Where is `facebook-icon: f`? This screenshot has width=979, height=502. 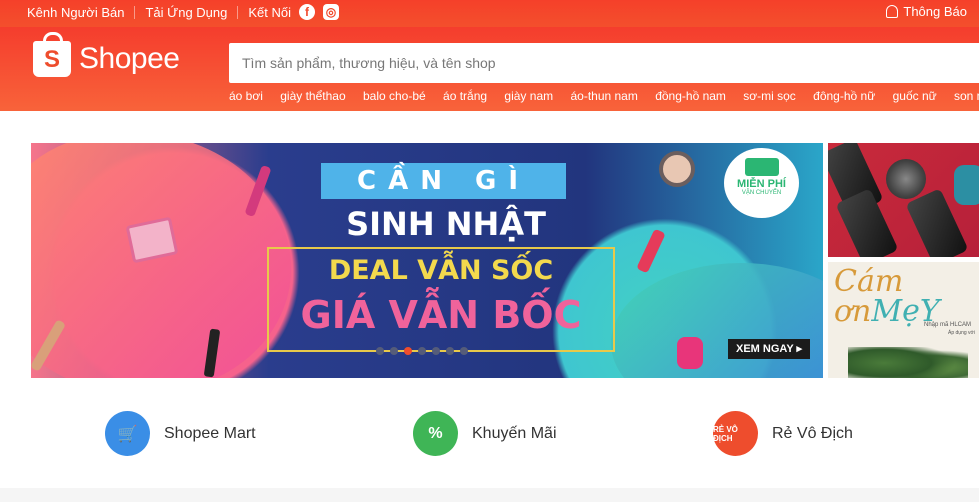 facebook-icon: f is located at coordinates (307, 12).